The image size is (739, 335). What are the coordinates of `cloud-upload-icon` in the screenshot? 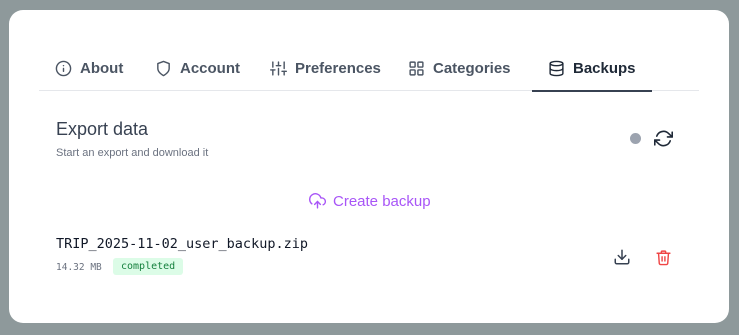 It's located at (317, 201).